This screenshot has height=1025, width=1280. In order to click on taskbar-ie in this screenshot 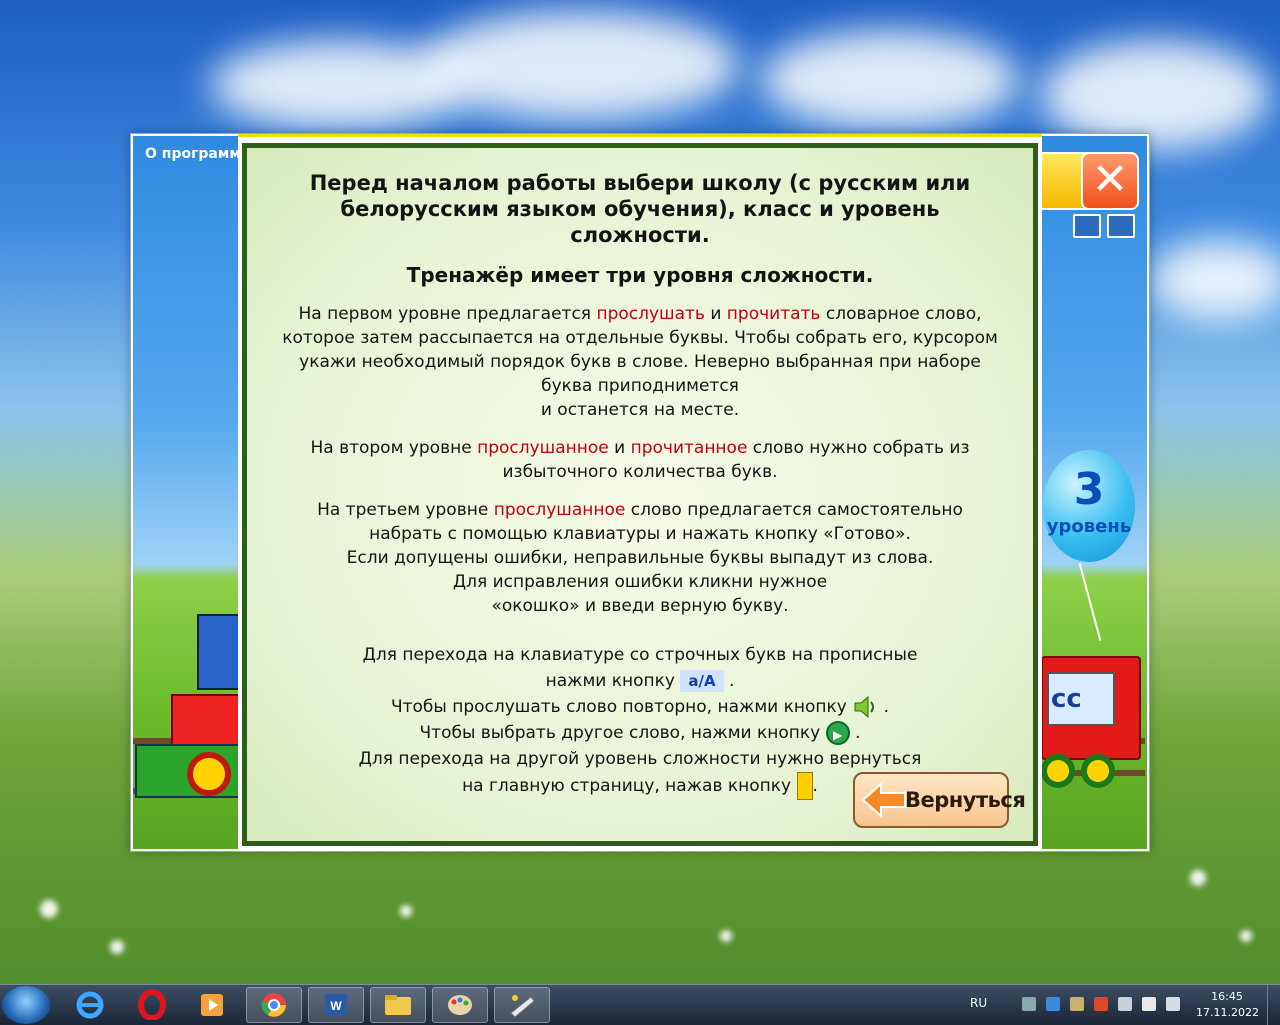, I will do `click(90, 1005)`.